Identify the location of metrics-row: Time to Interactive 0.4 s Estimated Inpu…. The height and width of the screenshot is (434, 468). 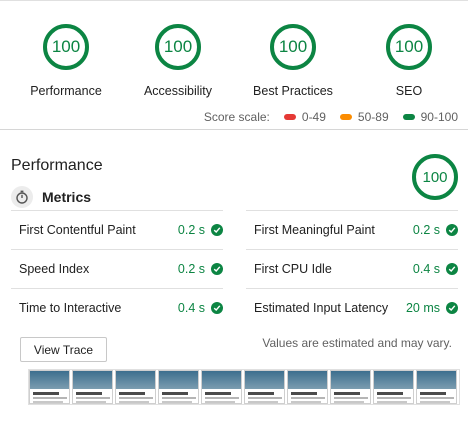
(234, 307).